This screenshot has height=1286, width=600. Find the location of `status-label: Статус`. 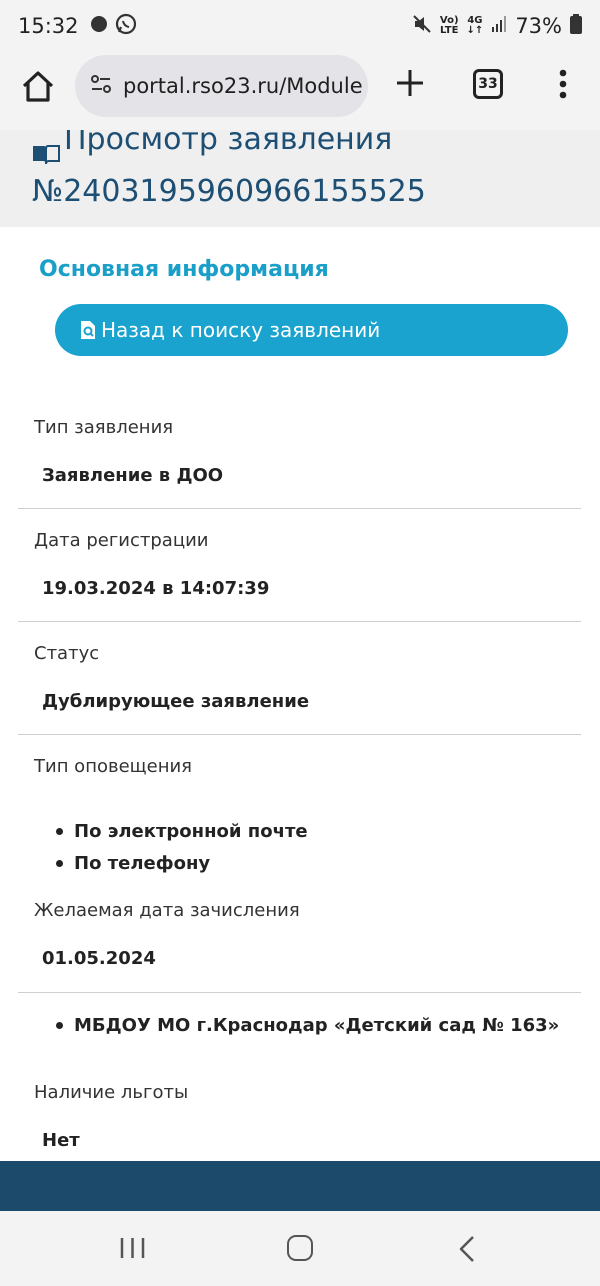

status-label: Статус is located at coordinates (67, 653).